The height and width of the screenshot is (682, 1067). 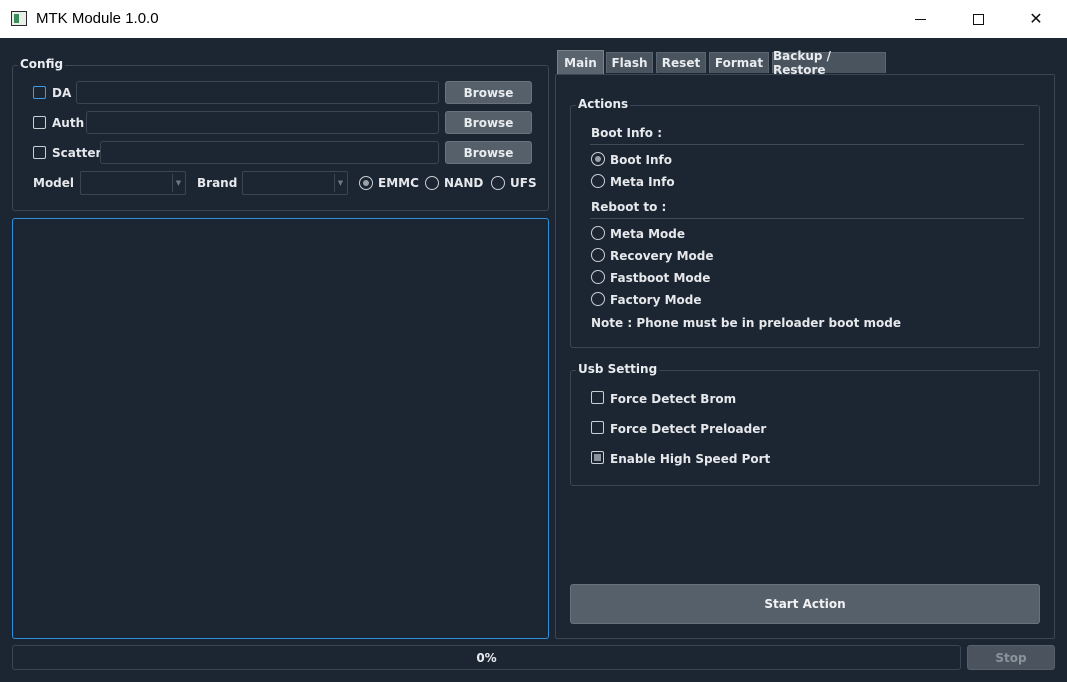 What do you see at coordinates (488, 92) in the screenshot?
I see `da-browse-button: Browse` at bounding box center [488, 92].